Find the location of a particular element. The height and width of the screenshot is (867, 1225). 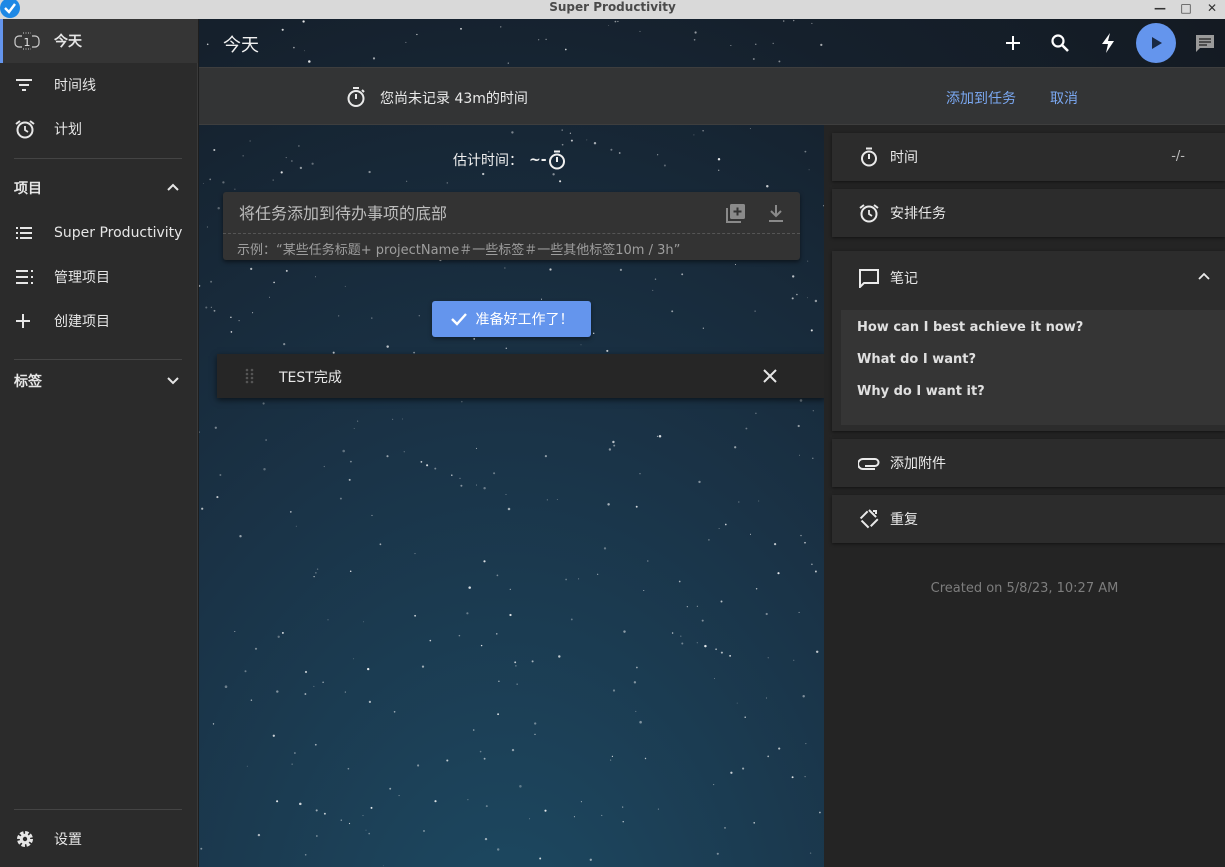

window-title: Super Productivity is located at coordinates (612, 7).